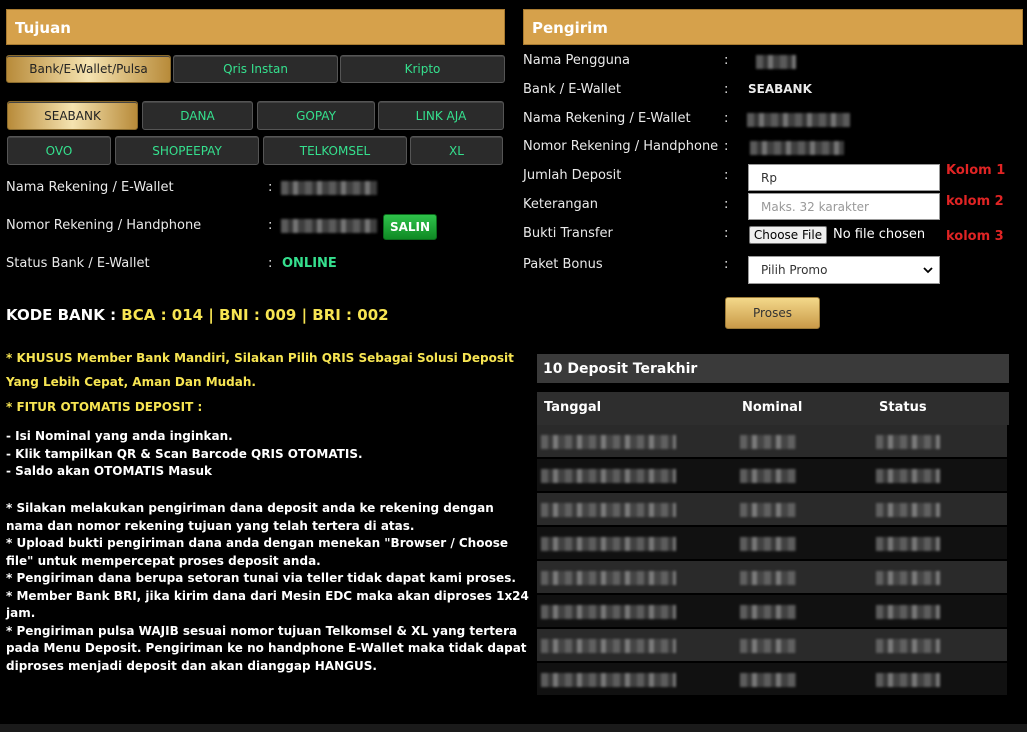 The height and width of the screenshot is (732, 1027). I want to click on kode-bank-prefix: KODE BANK :, so click(64, 315).